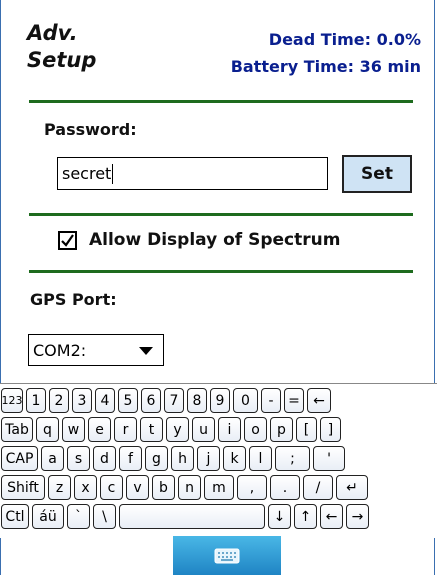 Image resolution: width=437 pixels, height=575 pixels. I want to click on key-m: m, so click(219, 487).